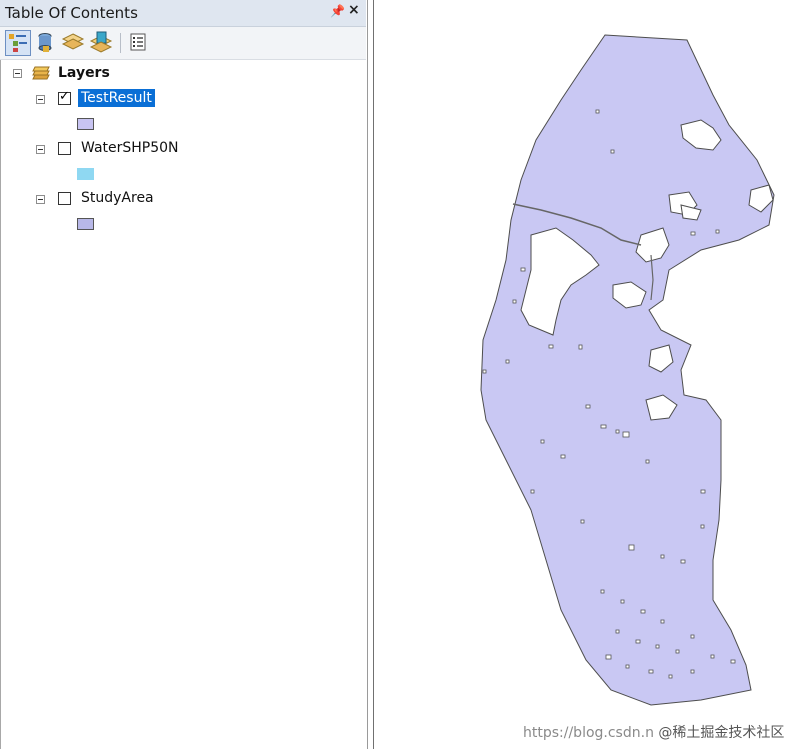 The width and height of the screenshot is (803, 749). I want to click on layers-root-label: Layers, so click(84, 73).